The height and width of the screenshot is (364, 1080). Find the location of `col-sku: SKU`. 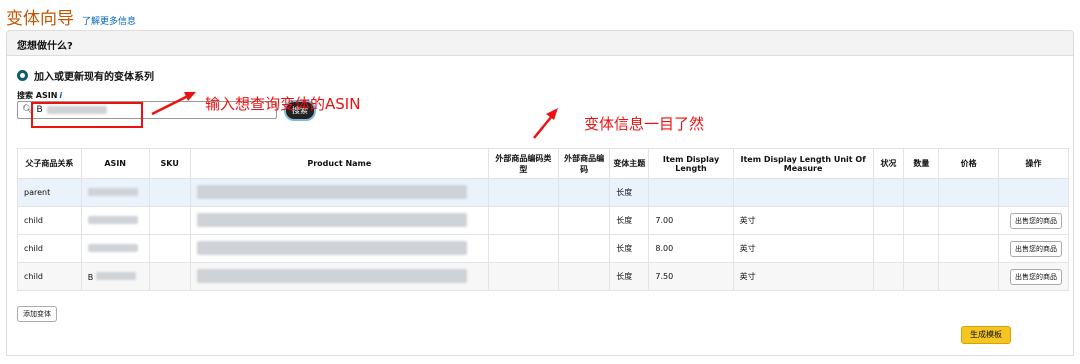

col-sku: SKU is located at coordinates (169, 163).